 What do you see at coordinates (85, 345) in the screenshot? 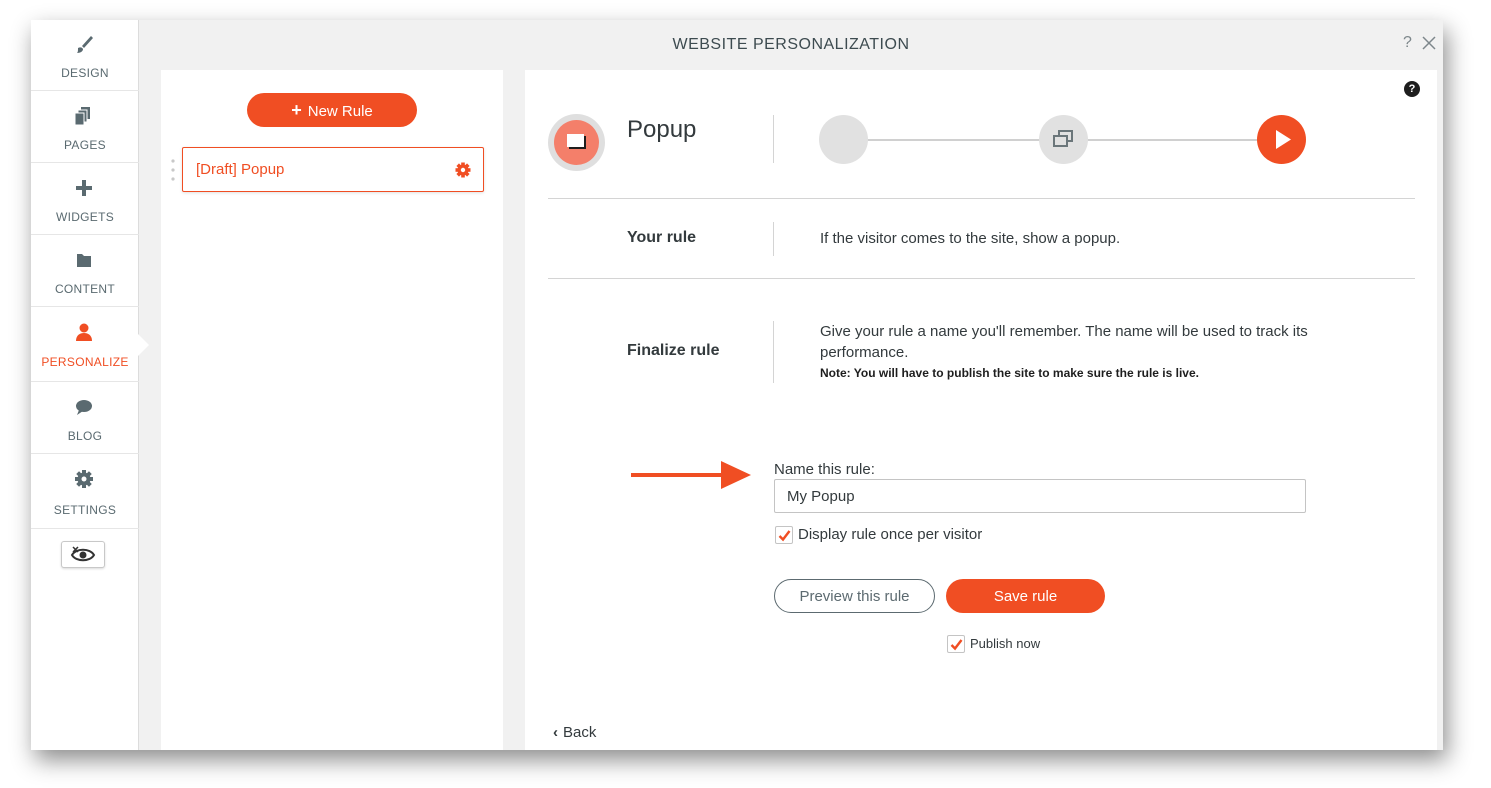
I see `sidebar-item-personalize: PERSONALIZE` at bounding box center [85, 345].